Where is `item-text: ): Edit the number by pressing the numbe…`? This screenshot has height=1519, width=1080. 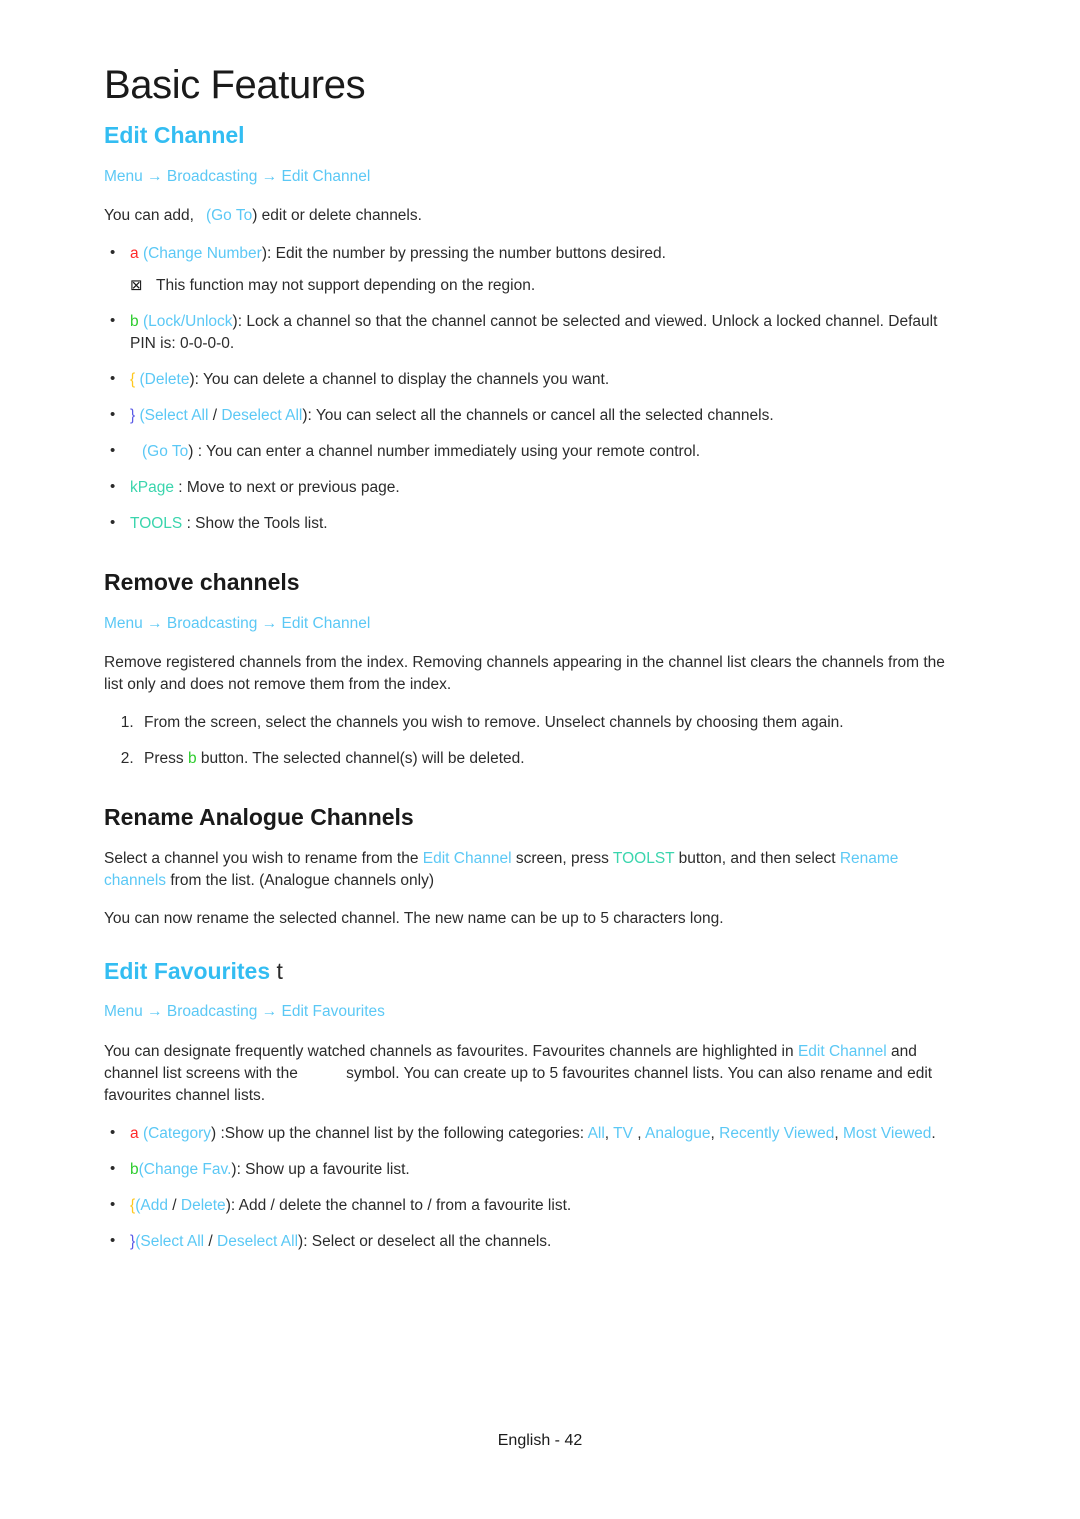 item-text: ): Edit the number by pressing the numbe… is located at coordinates (463, 254).